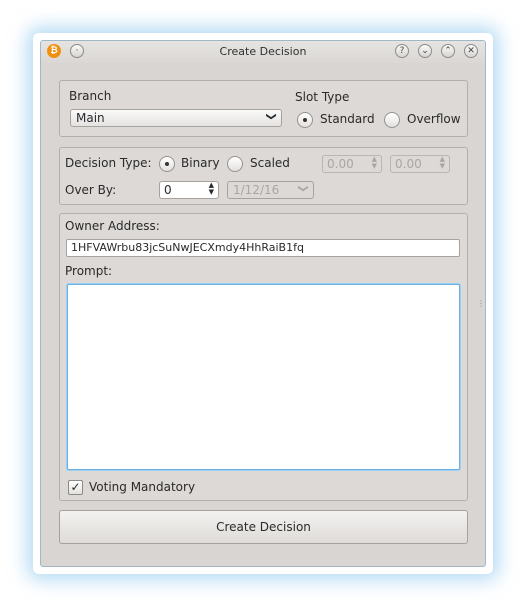  Describe the element at coordinates (263, 527) in the screenshot. I see `create-decision-button: Create Decision` at that location.